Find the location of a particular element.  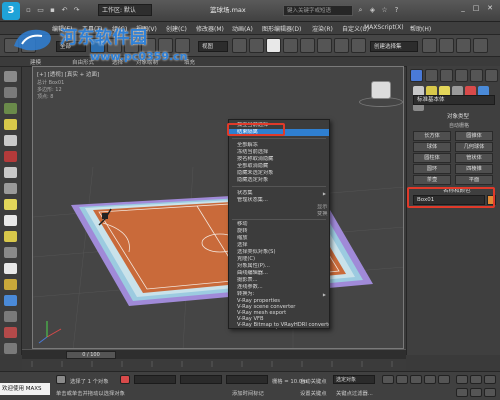

y-coordinate-field is located at coordinates (201, 379).